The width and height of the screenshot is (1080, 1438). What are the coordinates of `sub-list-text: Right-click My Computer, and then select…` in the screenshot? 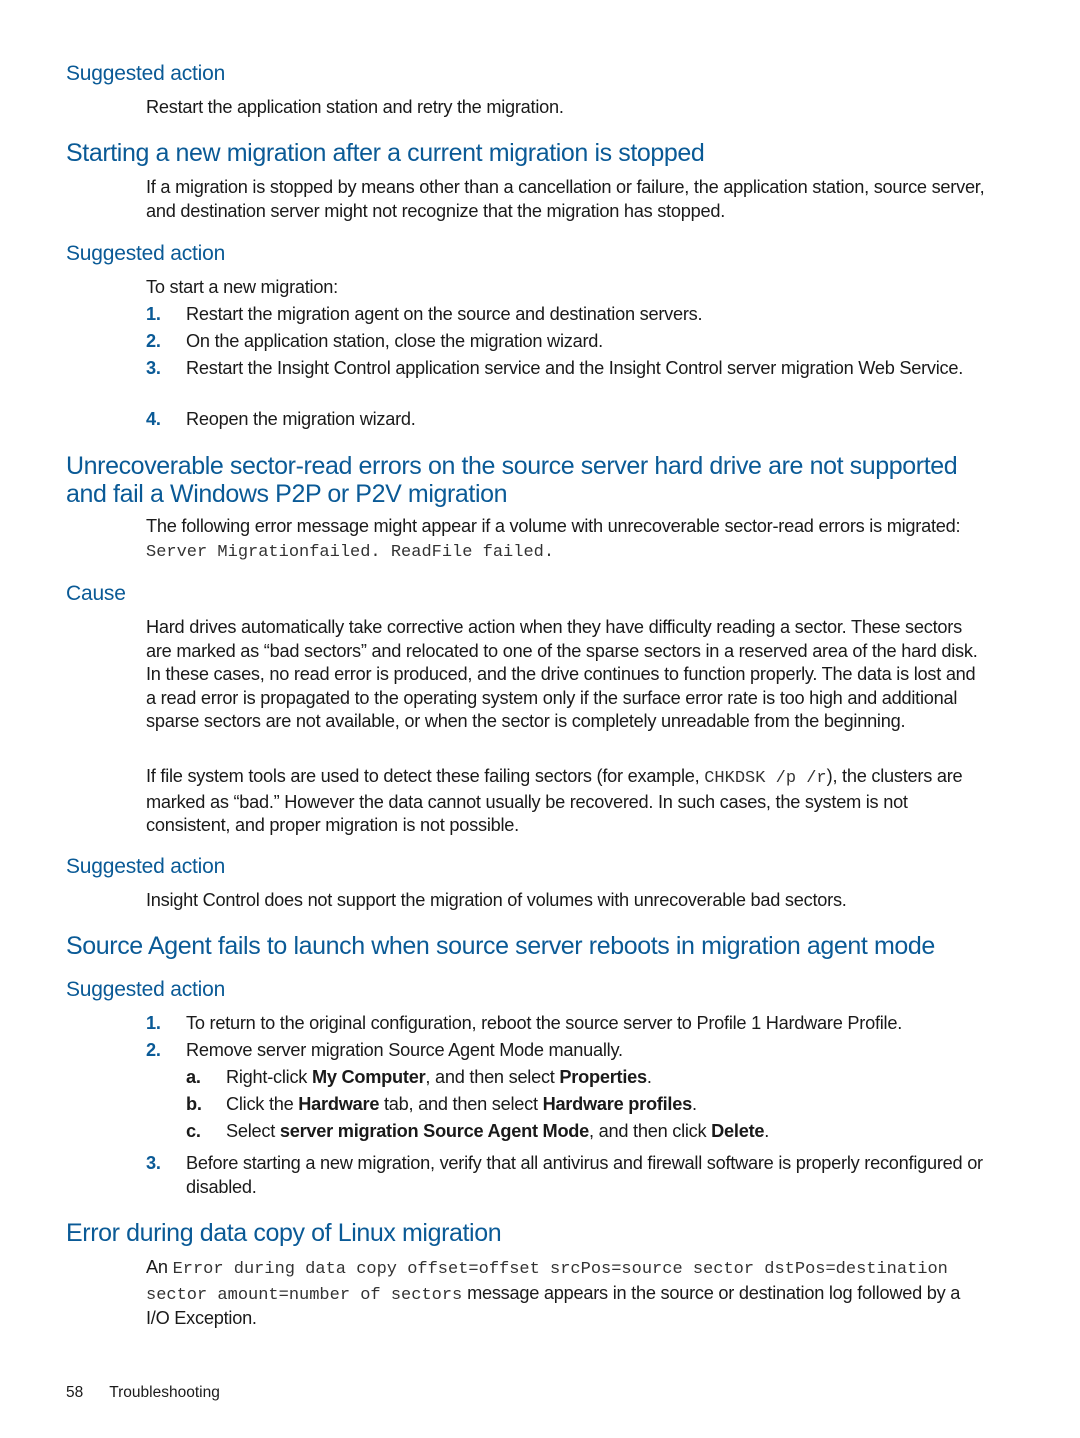 It's located at (606, 1078).